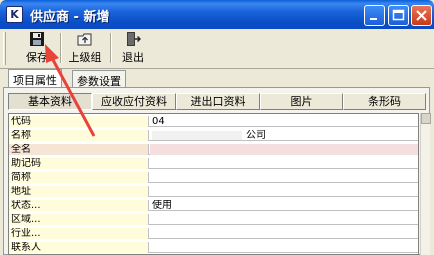 This screenshot has height=255, width=434. Describe the element at coordinates (4, 48) in the screenshot. I see `toolbar-grip` at that location.